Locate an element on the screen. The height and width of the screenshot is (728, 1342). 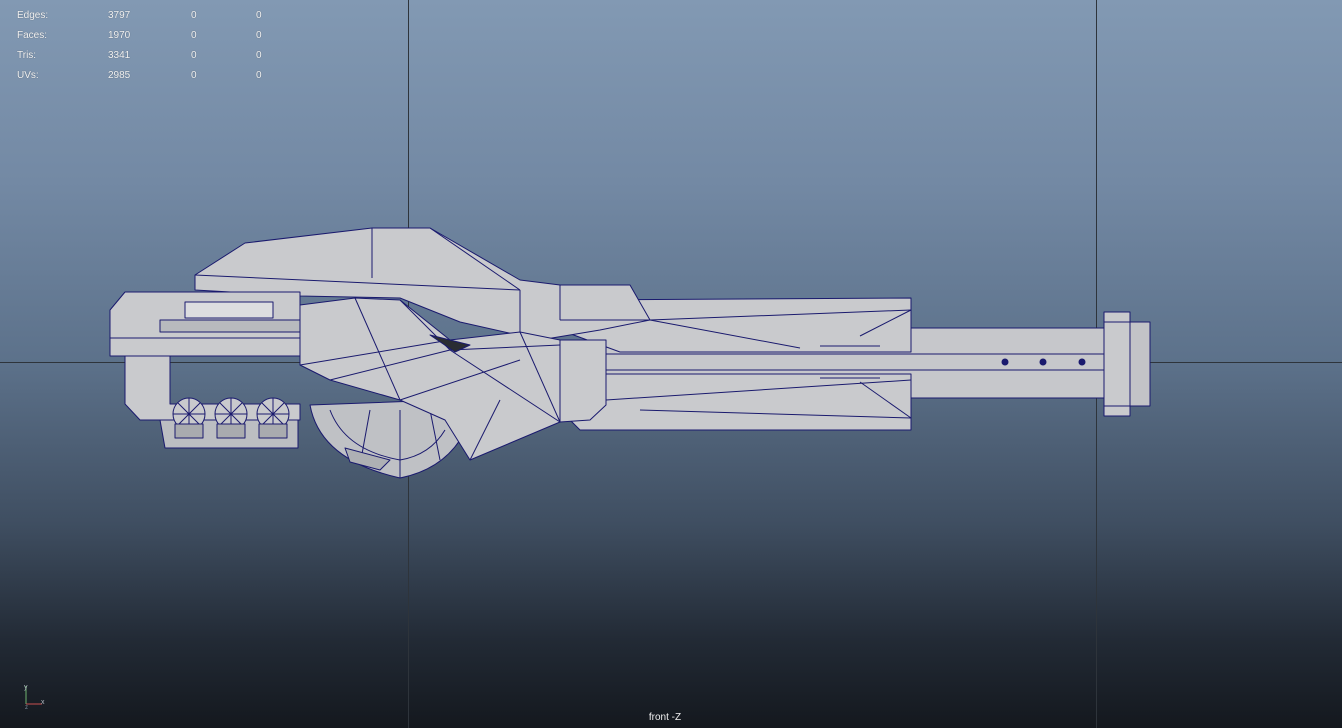
axis-y-label: y is located at coordinates (26, 687).